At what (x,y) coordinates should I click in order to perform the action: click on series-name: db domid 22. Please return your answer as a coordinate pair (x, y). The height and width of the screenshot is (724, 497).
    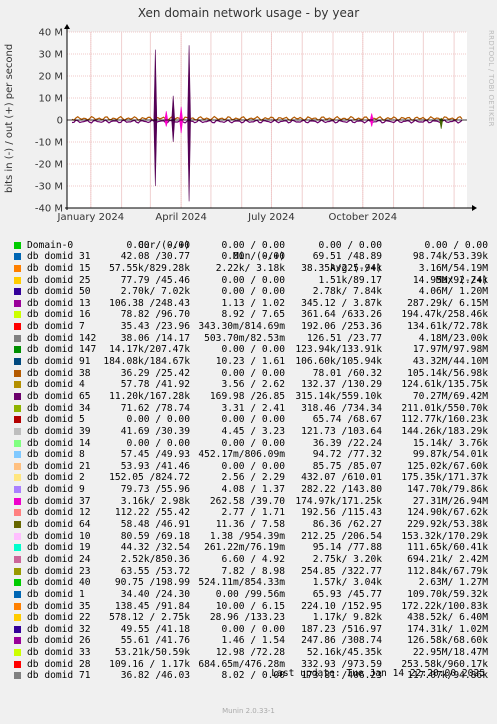
    Looking at the image, I should click on (59, 618).